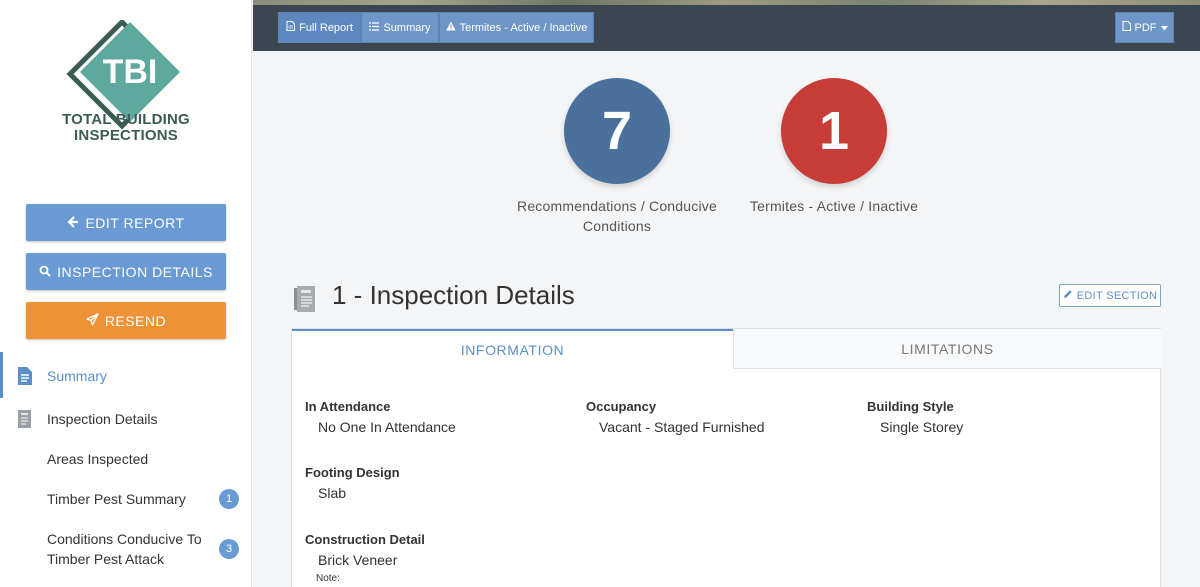 Image resolution: width=1200 pixels, height=587 pixels. What do you see at coordinates (915, 417) in the screenshot?
I see `field-building-style: Building Style Single Storey` at bounding box center [915, 417].